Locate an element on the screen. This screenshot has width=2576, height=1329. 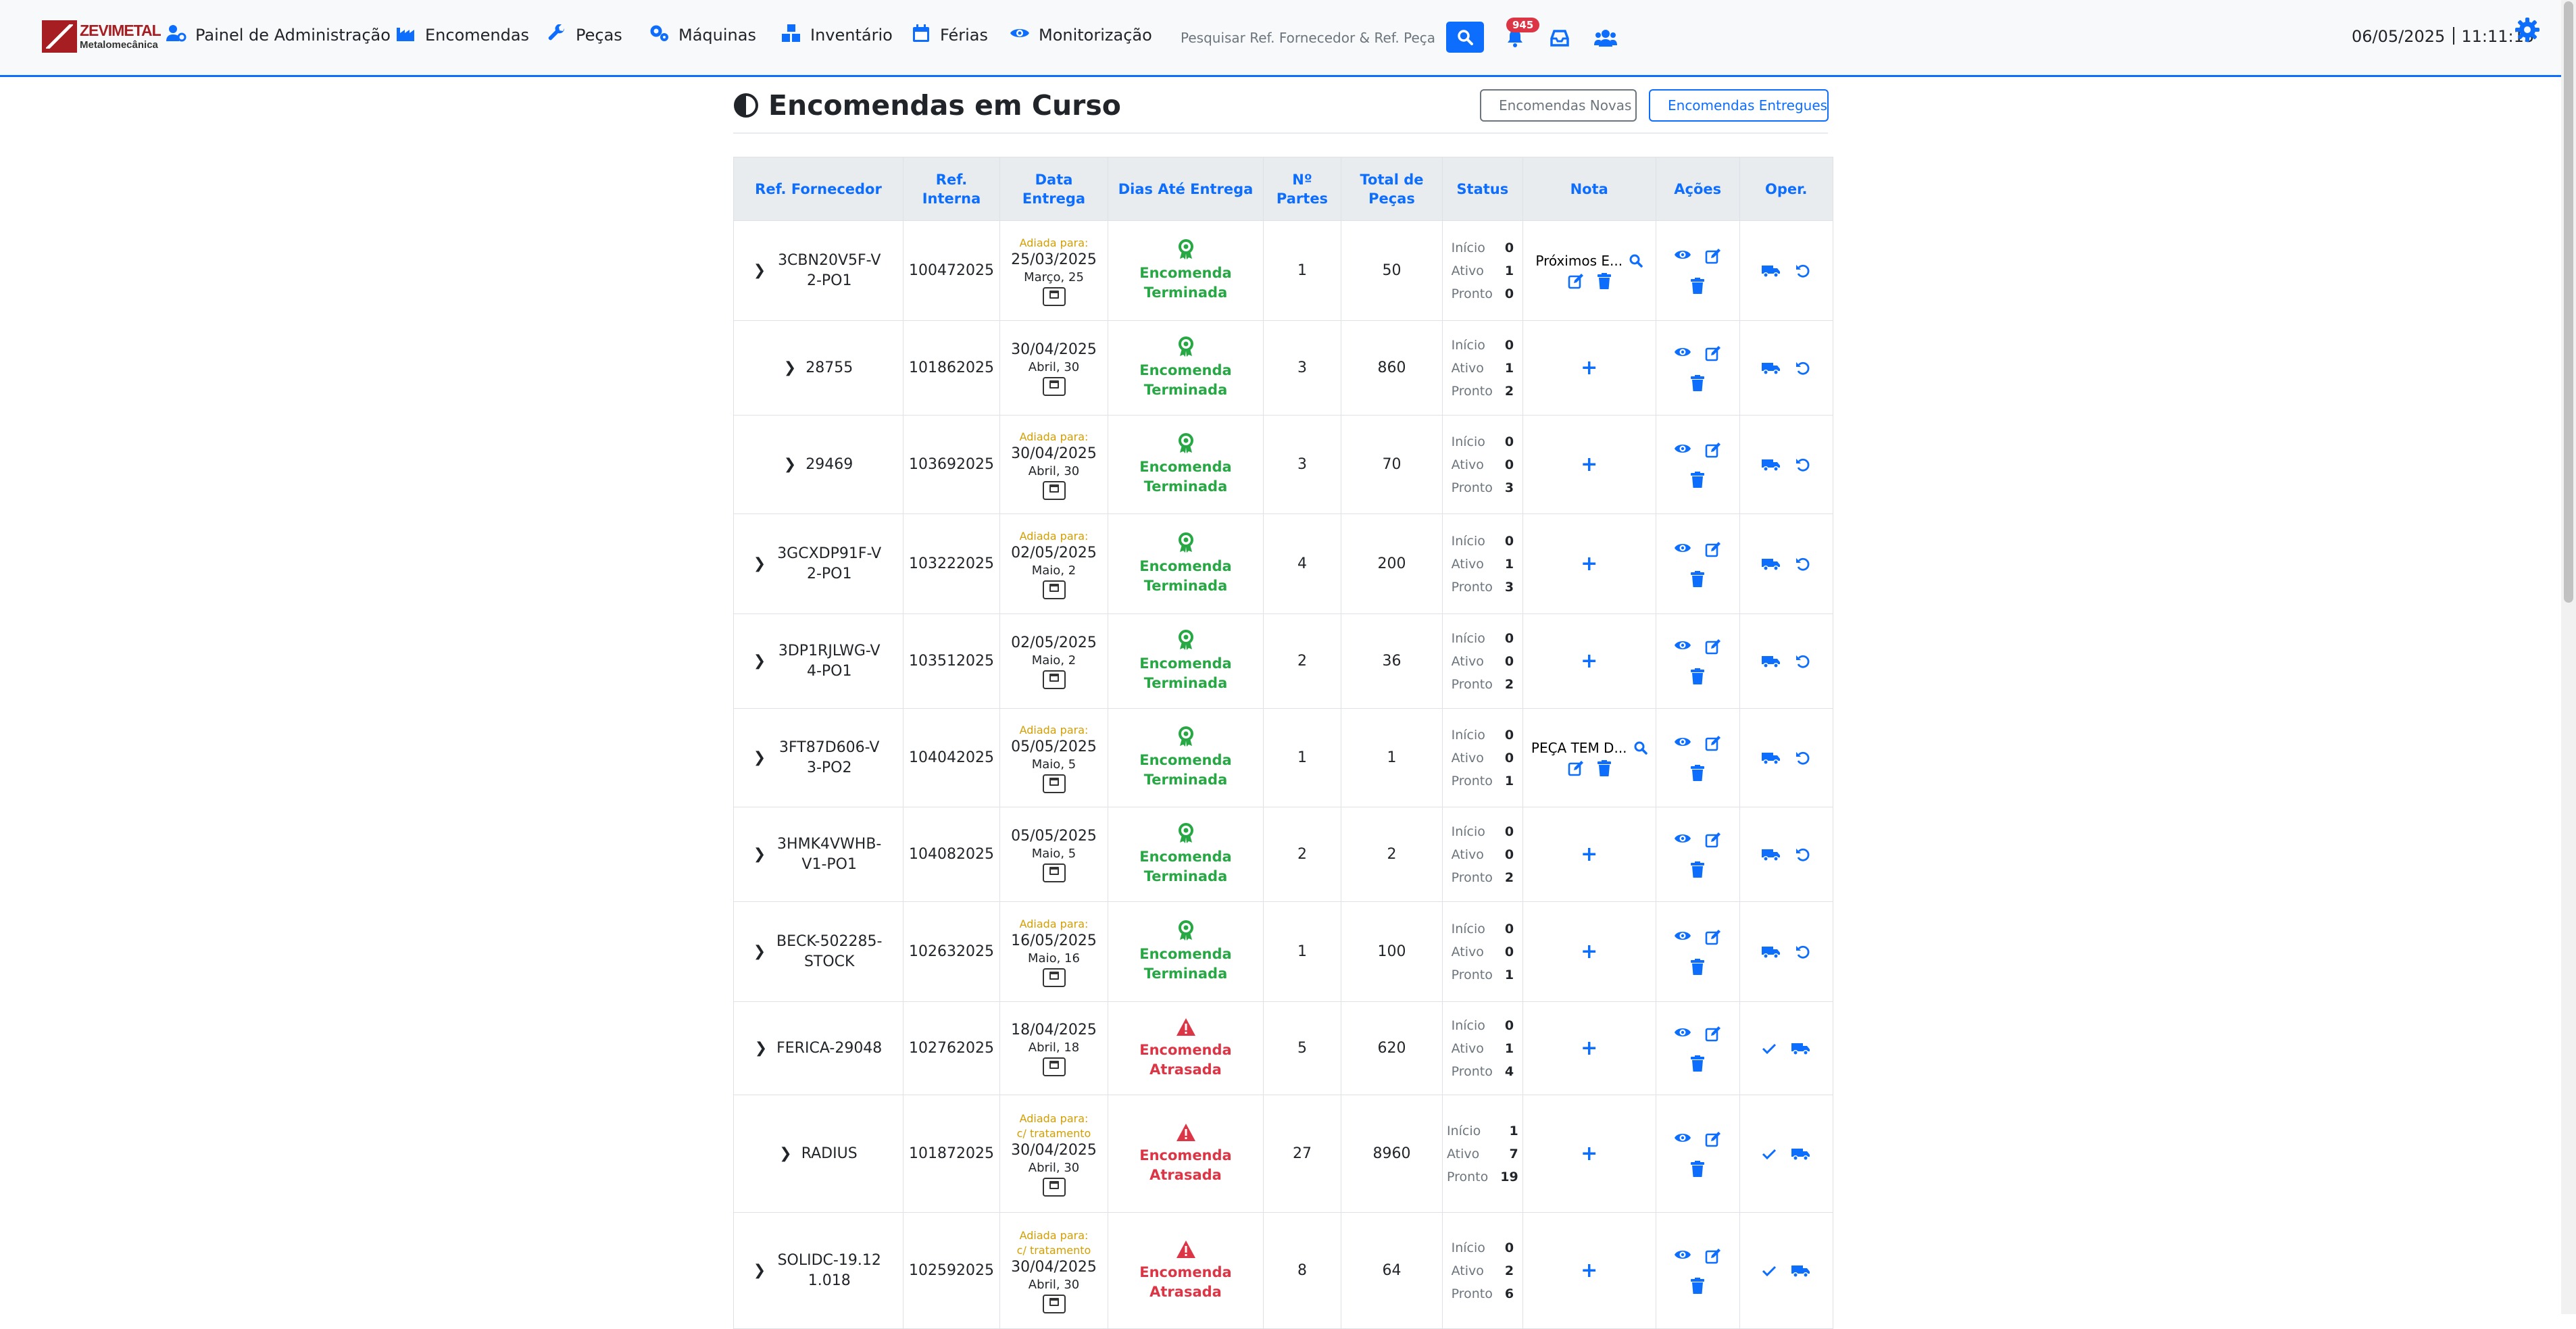
nav-encomendas: Encomendas is located at coordinates (462, 35).